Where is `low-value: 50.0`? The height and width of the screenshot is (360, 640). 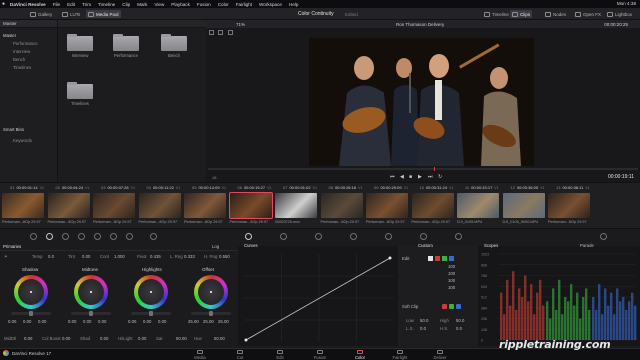 low-value: 50.0 is located at coordinates (424, 320).